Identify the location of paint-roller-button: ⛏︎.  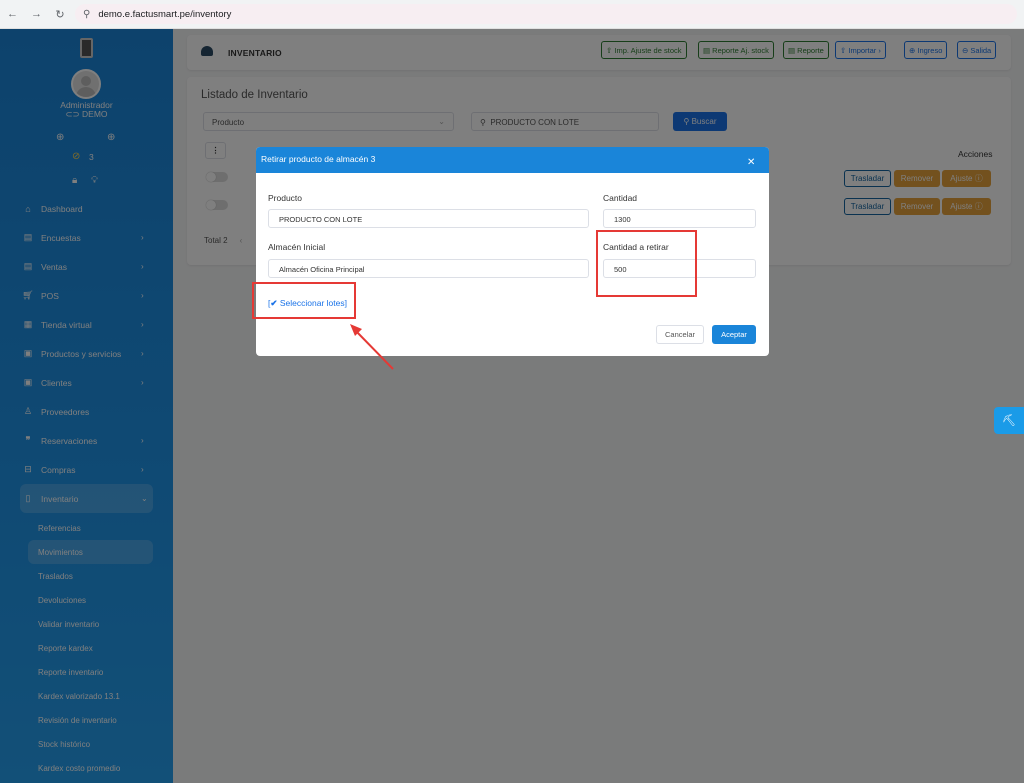
(1009, 420).